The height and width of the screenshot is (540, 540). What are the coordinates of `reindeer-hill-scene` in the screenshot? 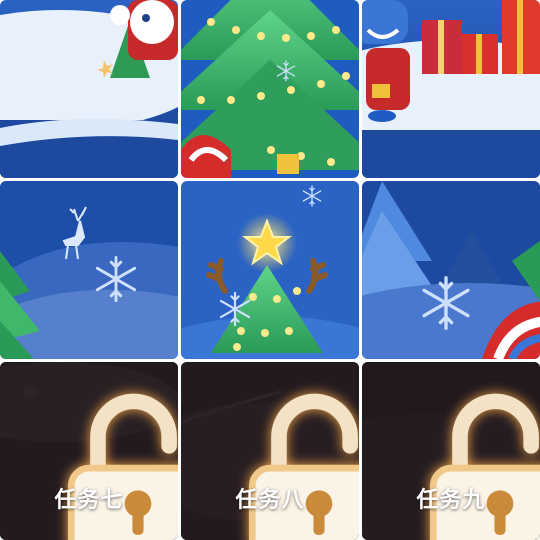 It's located at (89, 270).